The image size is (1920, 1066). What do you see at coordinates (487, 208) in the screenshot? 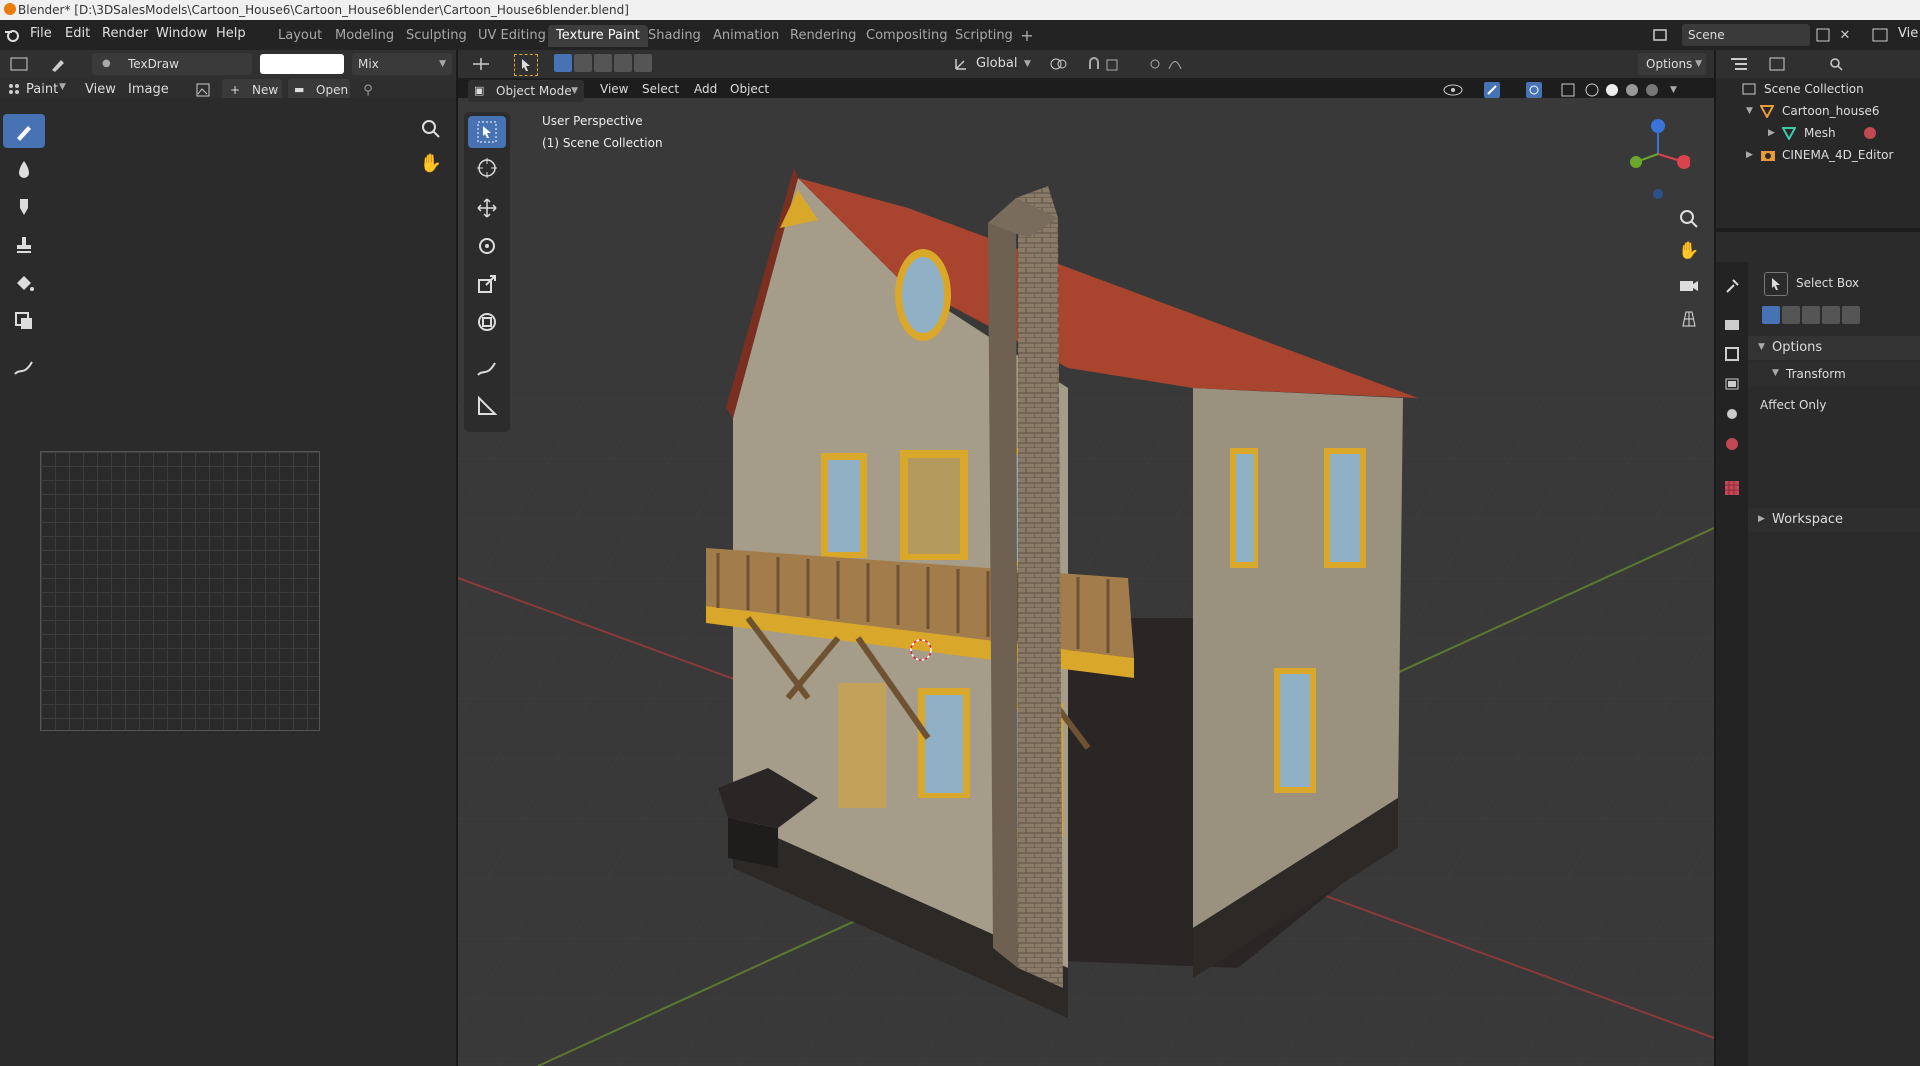
I see `move-tool` at bounding box center [487, 208].